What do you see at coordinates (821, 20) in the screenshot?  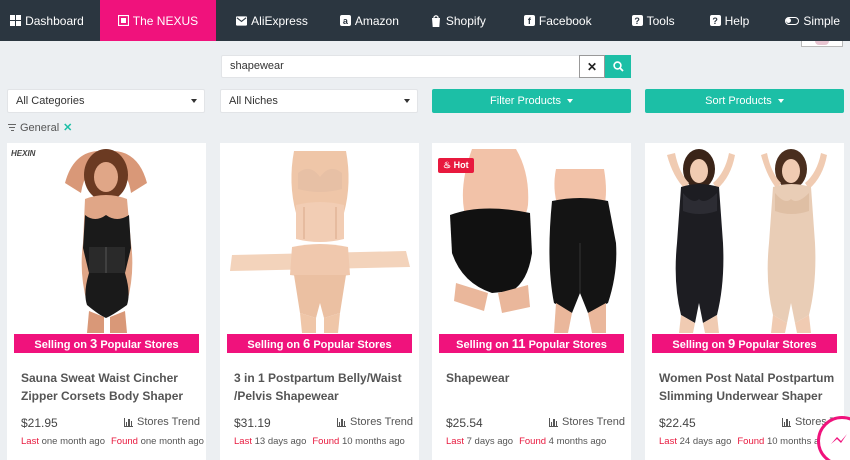 I see `nav-label: Simple` at bounding box center [821, 20].